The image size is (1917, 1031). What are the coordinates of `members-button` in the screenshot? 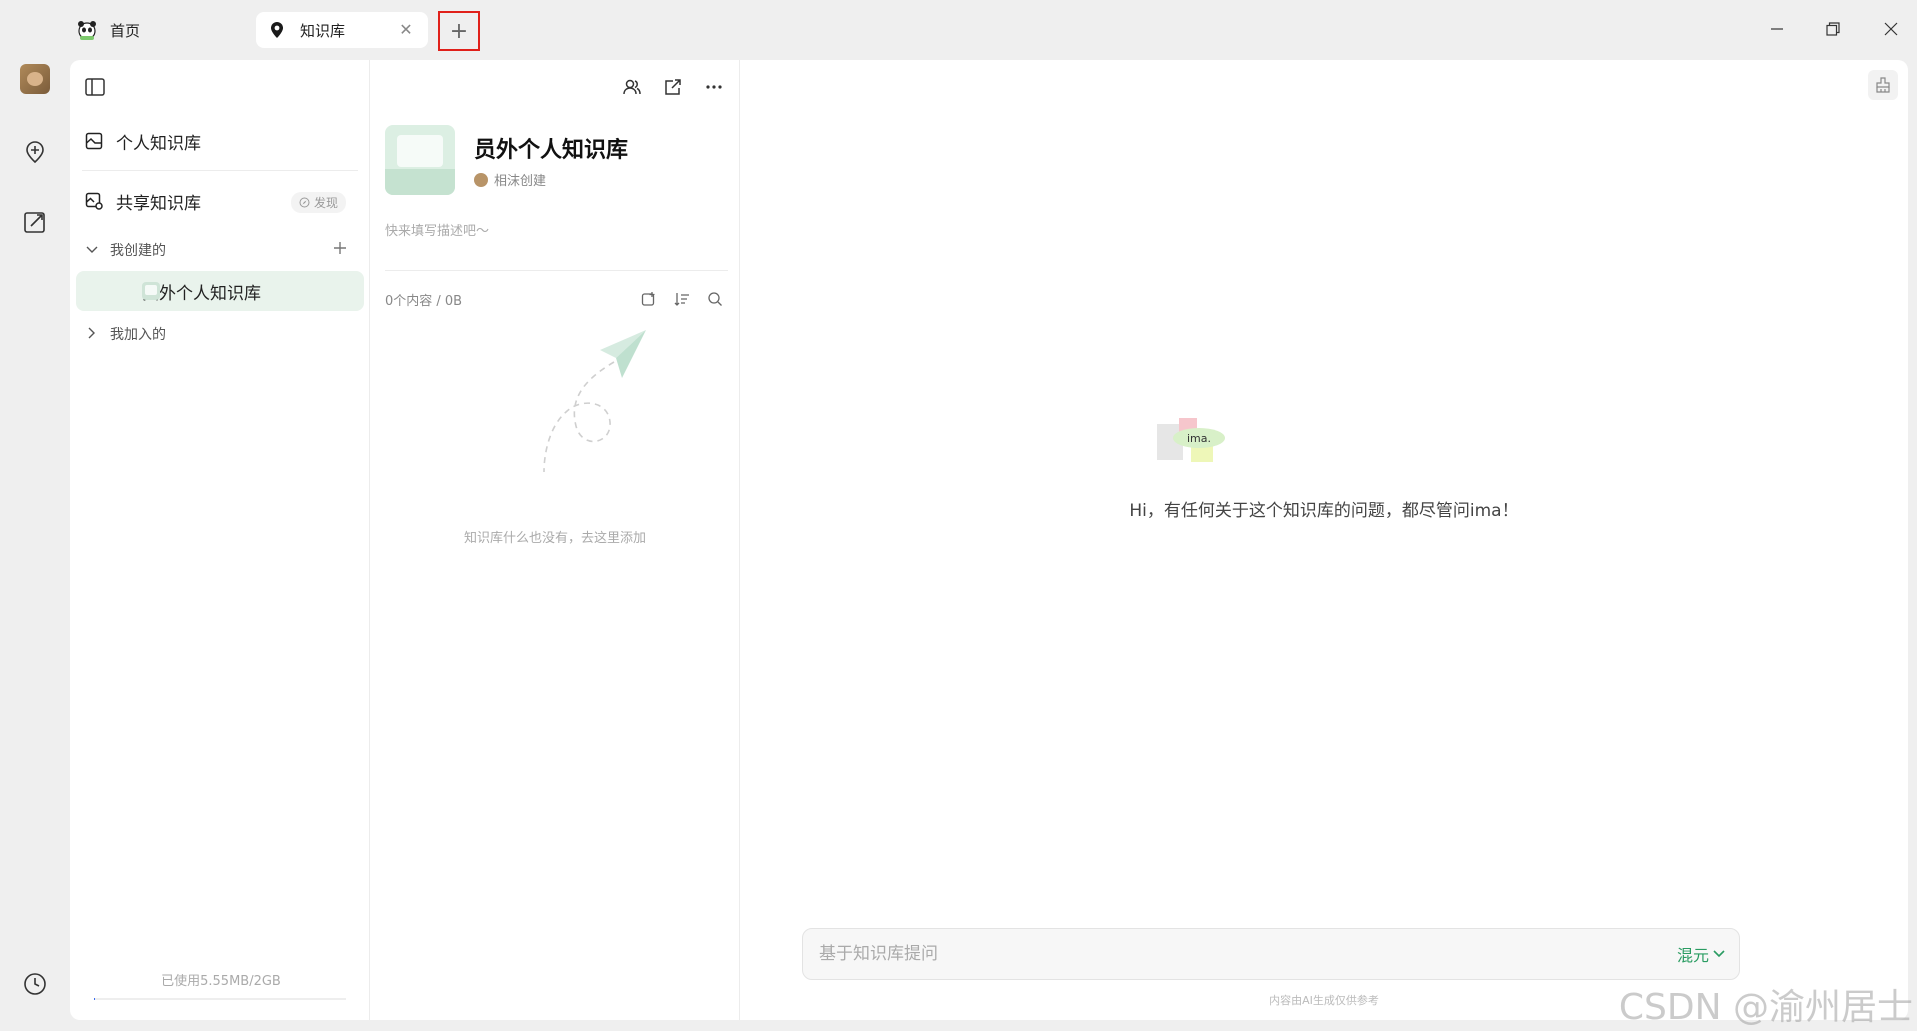 It's located at (632, 87).